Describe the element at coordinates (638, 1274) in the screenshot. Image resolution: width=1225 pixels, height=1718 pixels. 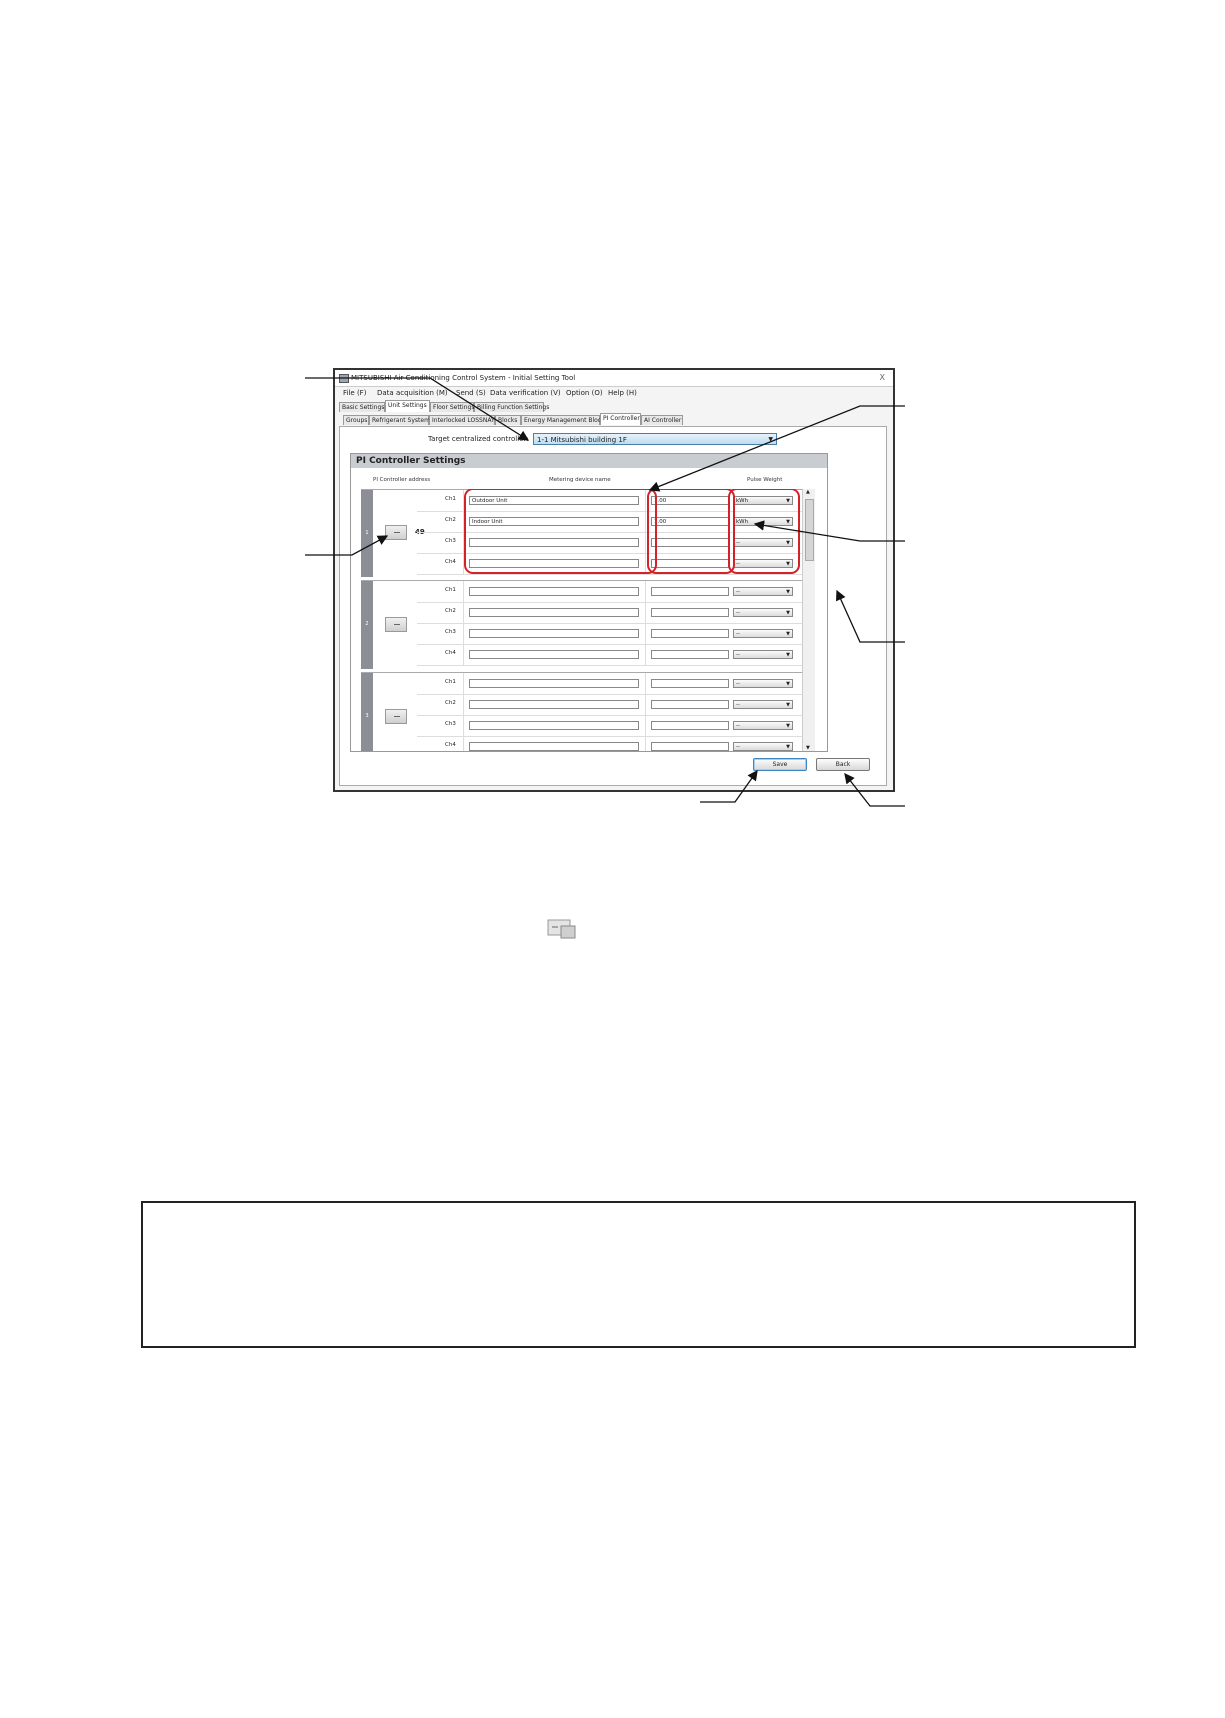
I see `note-box` at that location.